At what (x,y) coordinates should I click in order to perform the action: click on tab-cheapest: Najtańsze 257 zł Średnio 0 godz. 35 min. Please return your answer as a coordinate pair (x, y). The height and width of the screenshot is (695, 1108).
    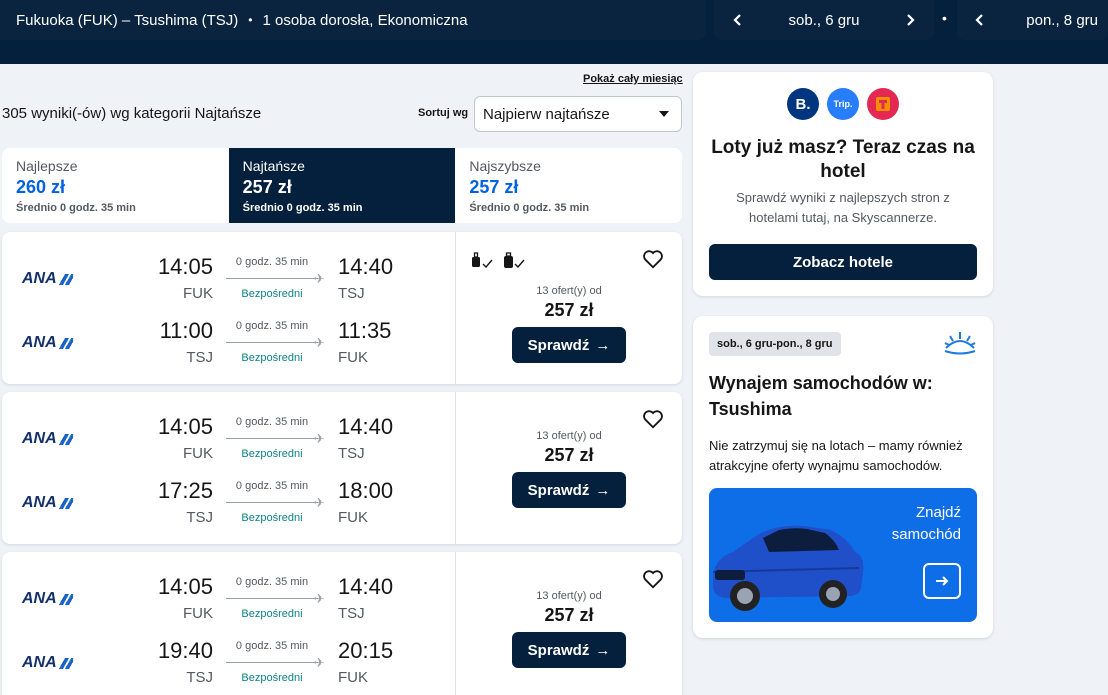
    Looking at the image, I should click on (342, 185).